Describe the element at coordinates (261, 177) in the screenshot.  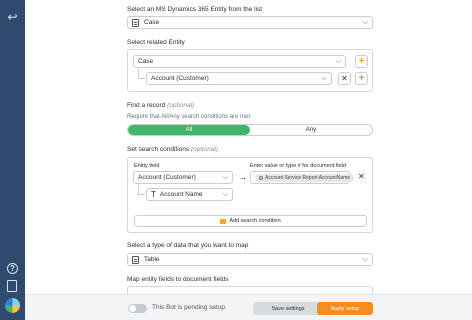
I see `token-icon` at that location.